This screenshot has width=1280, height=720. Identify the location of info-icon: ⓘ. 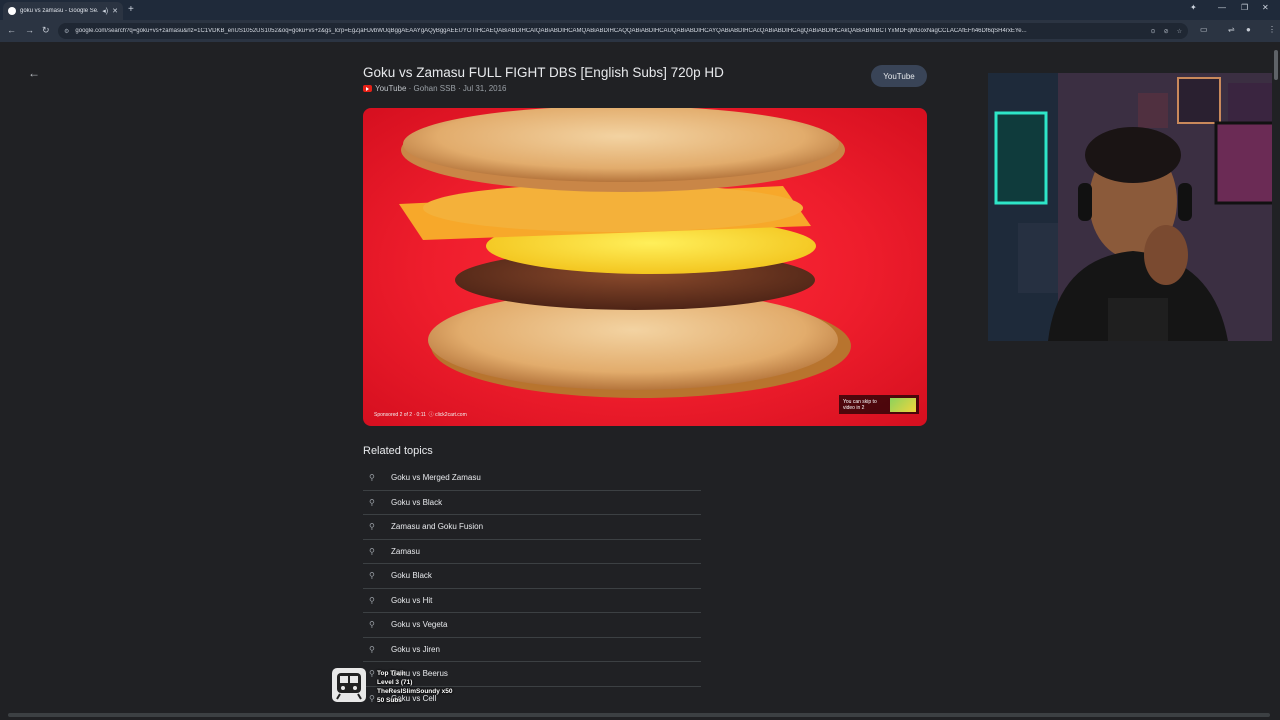
(431, 415).